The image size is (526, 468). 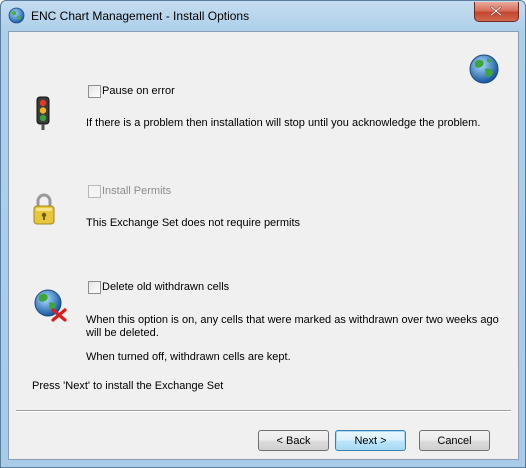 I want to click on next-button: Next >, so click(x=370, y=440).